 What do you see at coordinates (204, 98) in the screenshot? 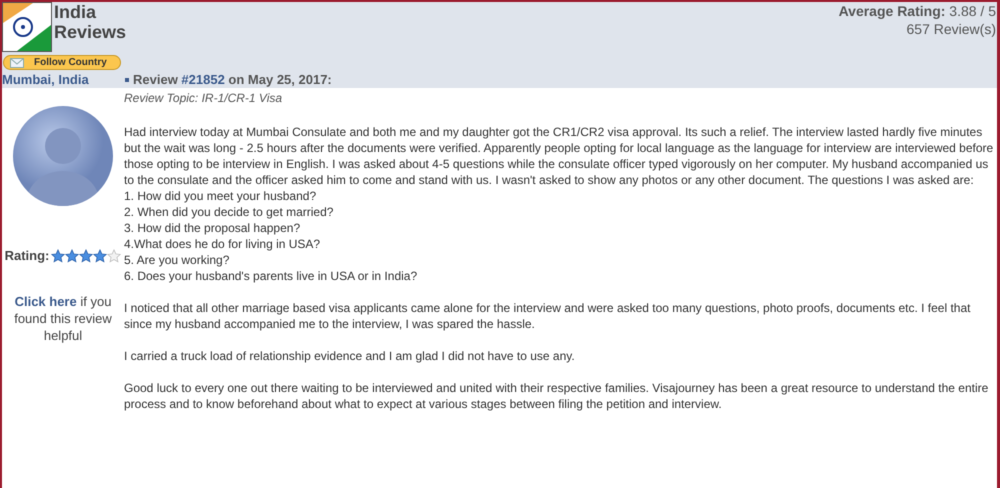
I see `review-topic: Review Topic: IR-1/CR-1 Visa` at bounding box center [204, 98].